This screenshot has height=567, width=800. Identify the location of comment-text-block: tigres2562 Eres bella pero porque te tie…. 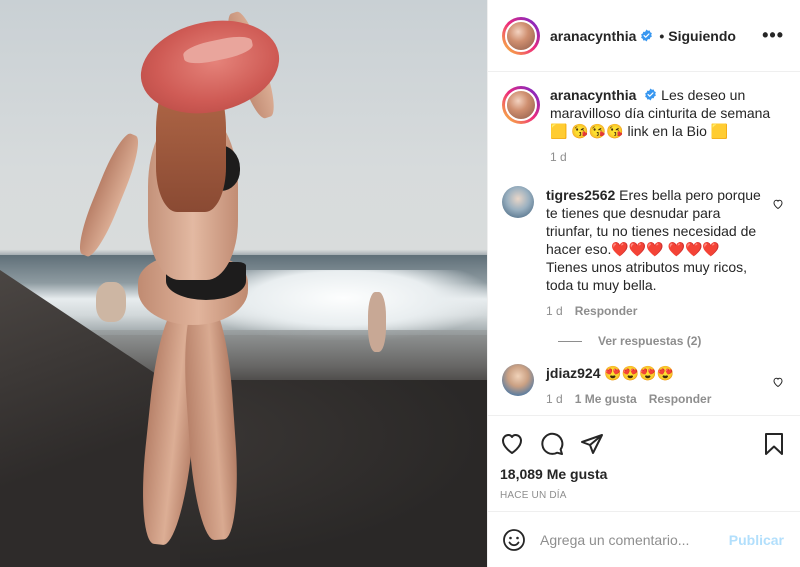
(654, 240).